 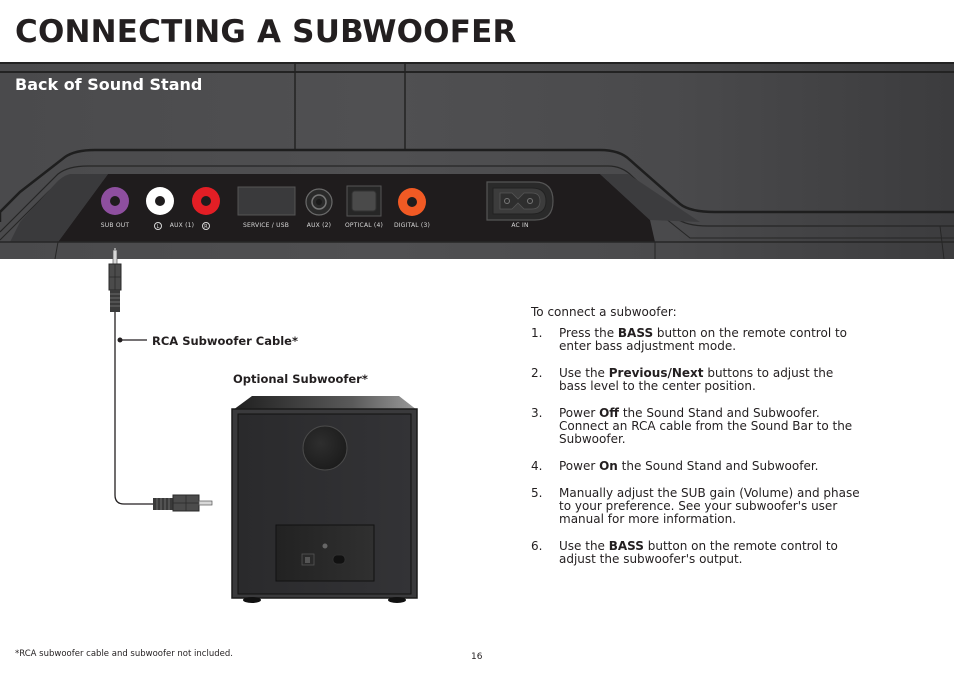 What do you see at coordinates (689, 466) in the screenshot?
I see `step-text: Power On the Sound Stand and Subwoofer.` at bounding box center [689, 466].